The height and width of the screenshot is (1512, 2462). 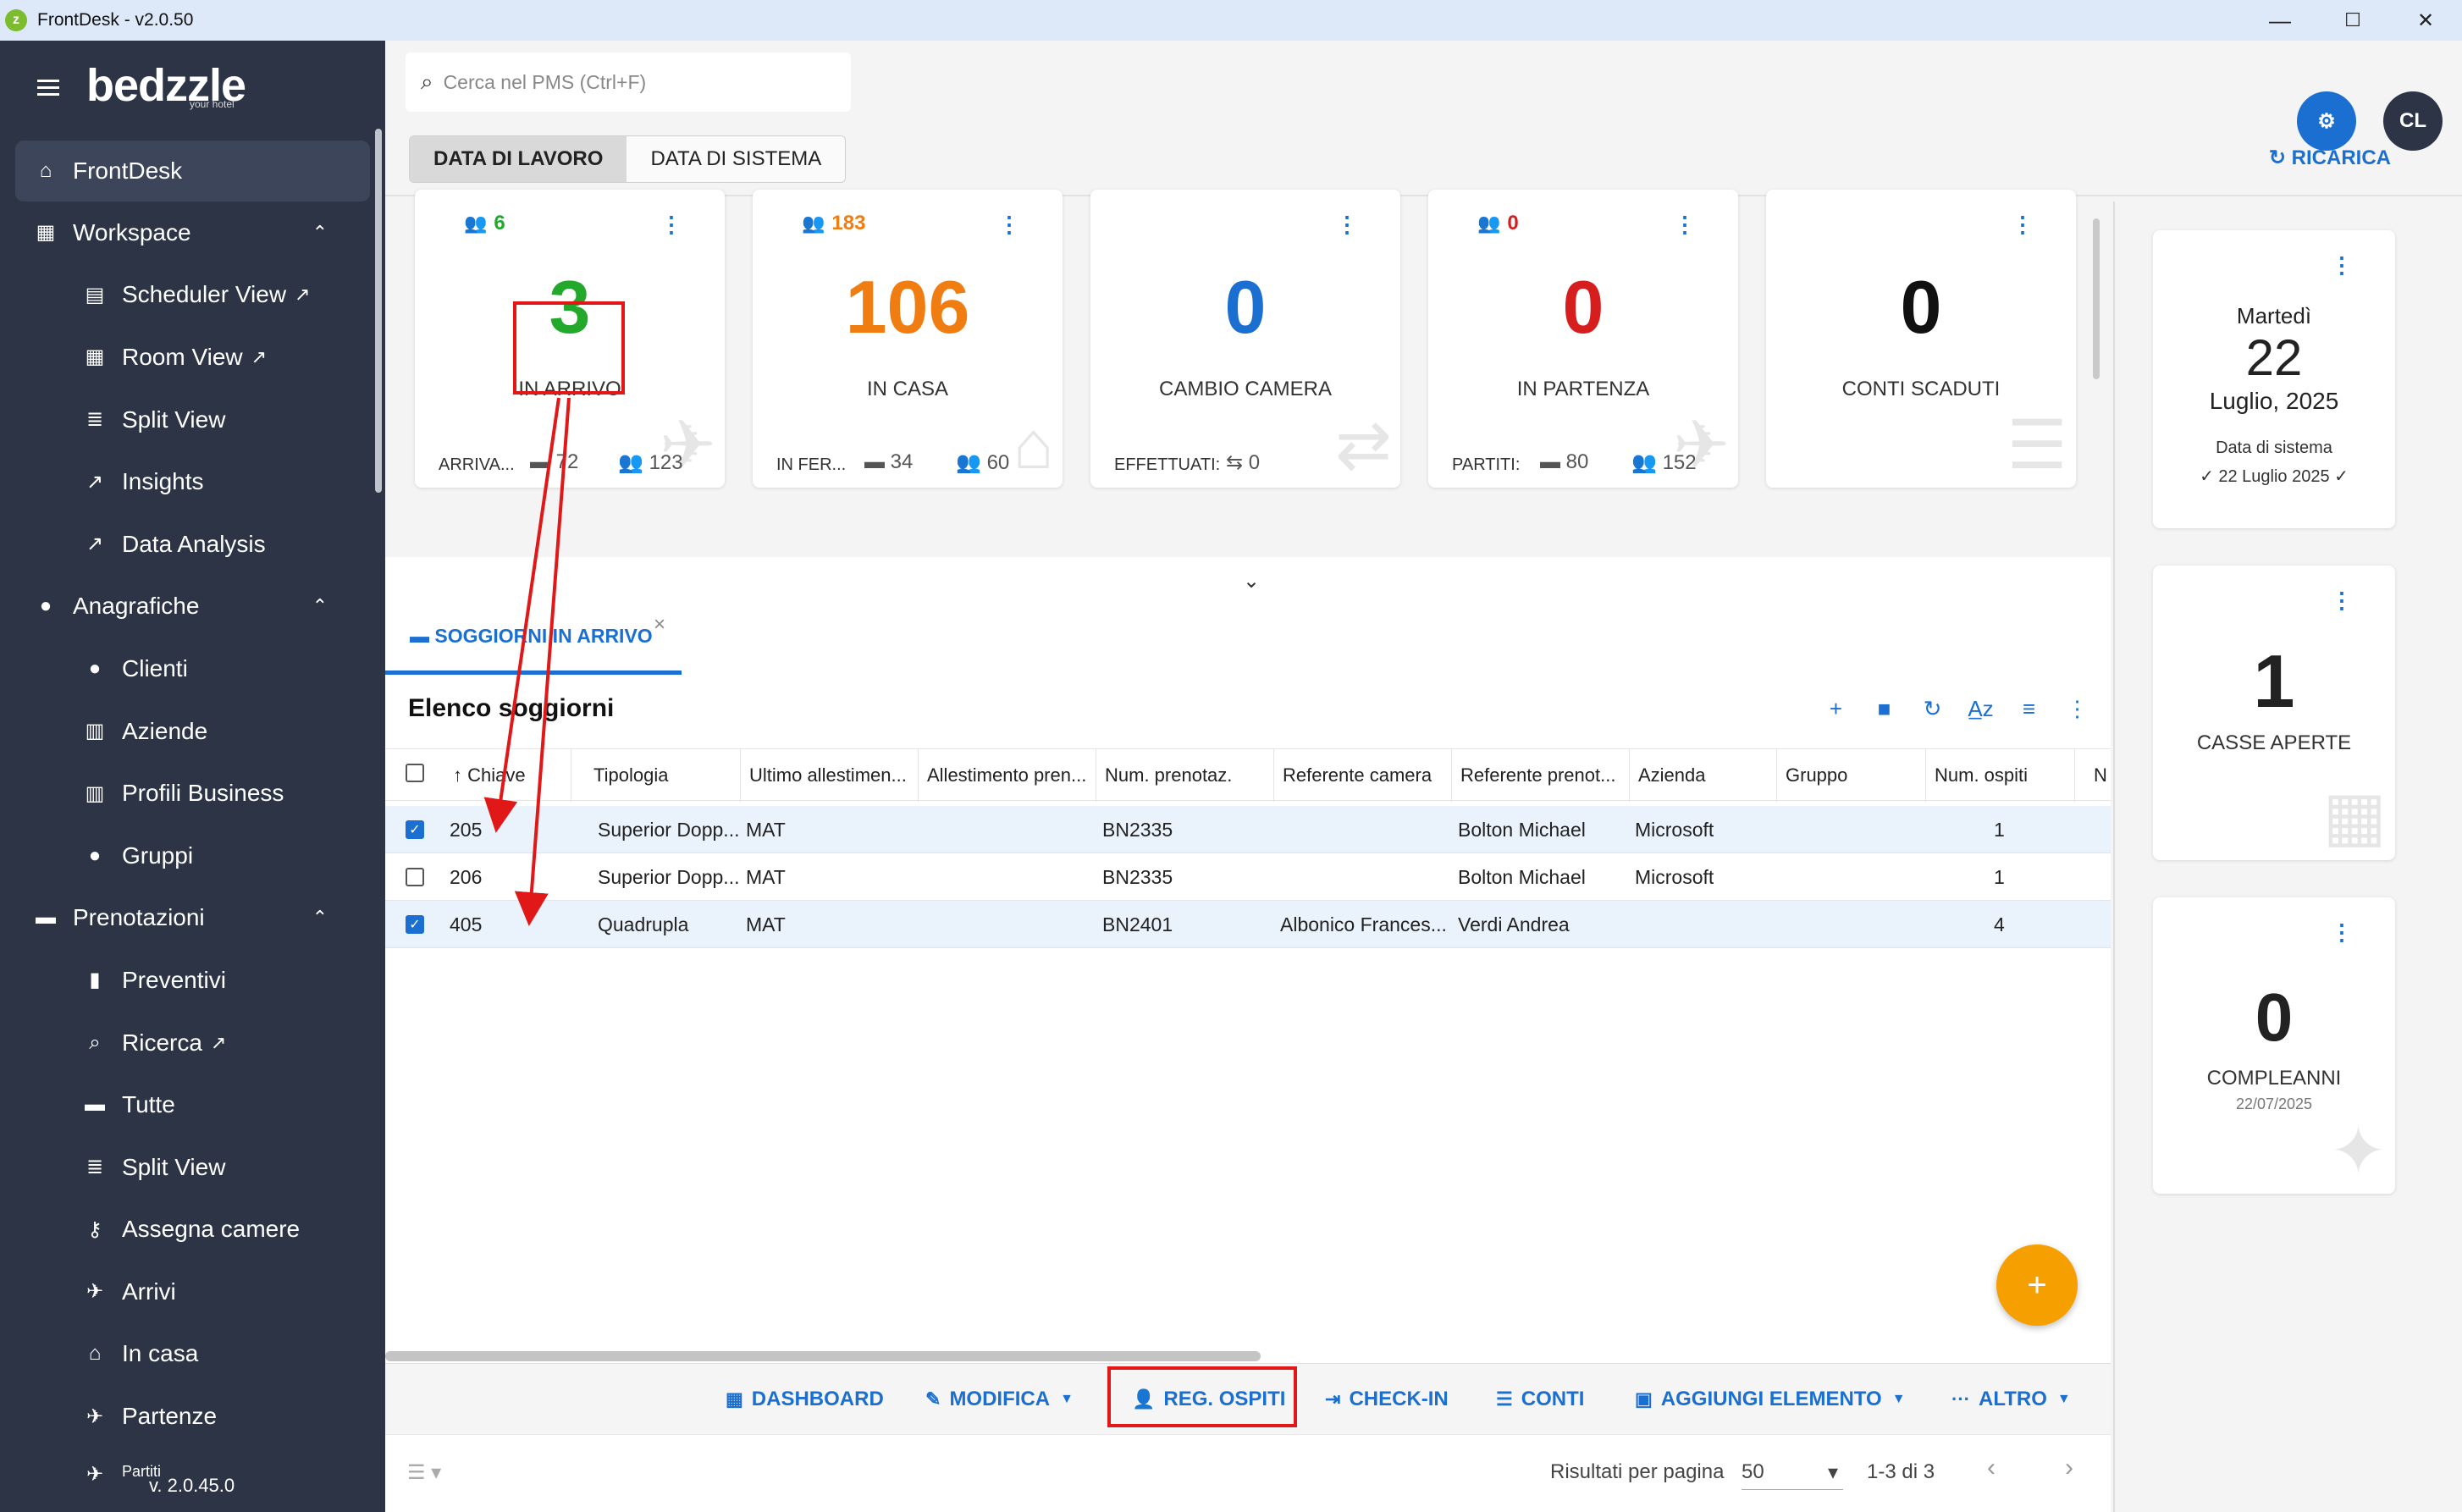 What do you see at coordinates (1363, 775) in the screenshot?
I see `column-header: Referente camera` at bounding box center [1363, 775].